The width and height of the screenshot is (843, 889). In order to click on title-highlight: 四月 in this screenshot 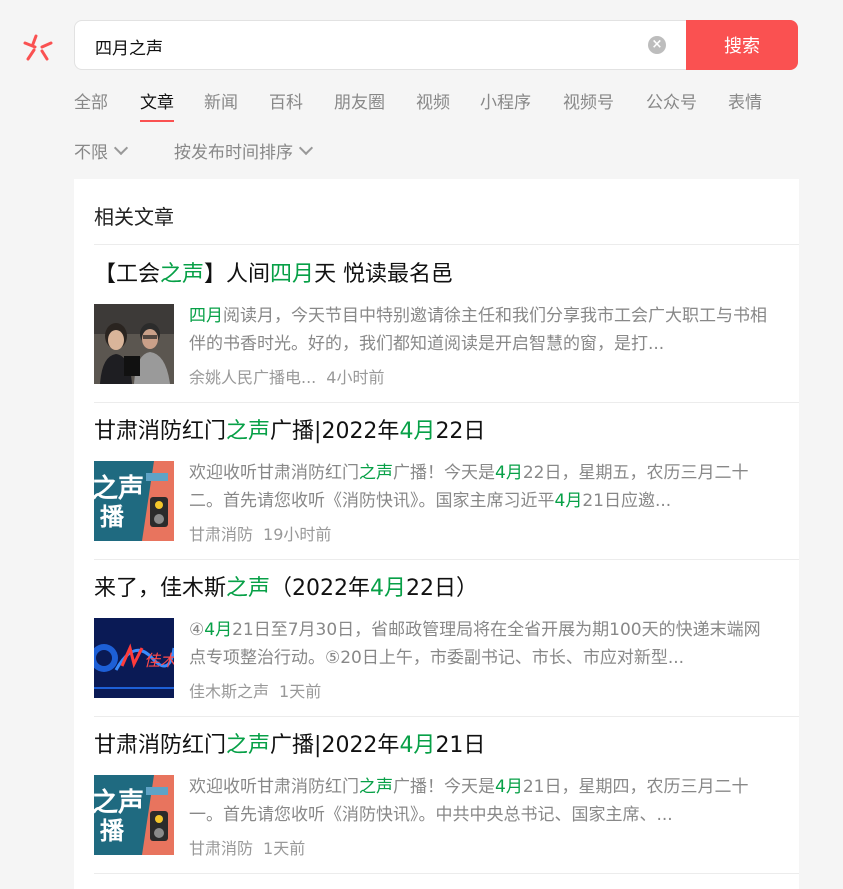, I will do `click(292, 274)`.